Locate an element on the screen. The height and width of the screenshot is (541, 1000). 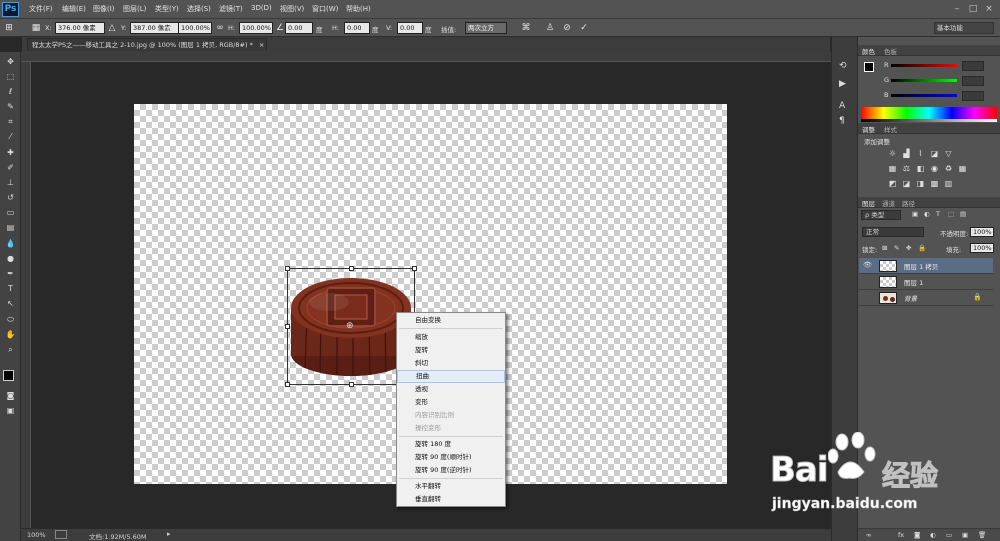
menu-item-scale: 缩放 is located at coordinates (451, 337).